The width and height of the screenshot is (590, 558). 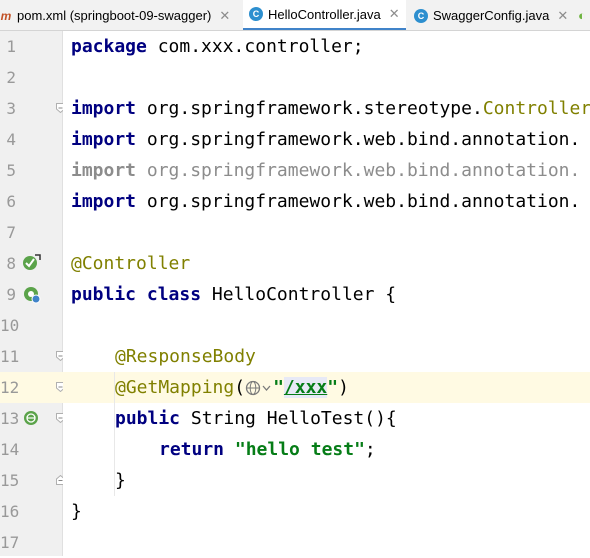 I want to click on tab-label: HelloController.java, so click(x=324, y=14).